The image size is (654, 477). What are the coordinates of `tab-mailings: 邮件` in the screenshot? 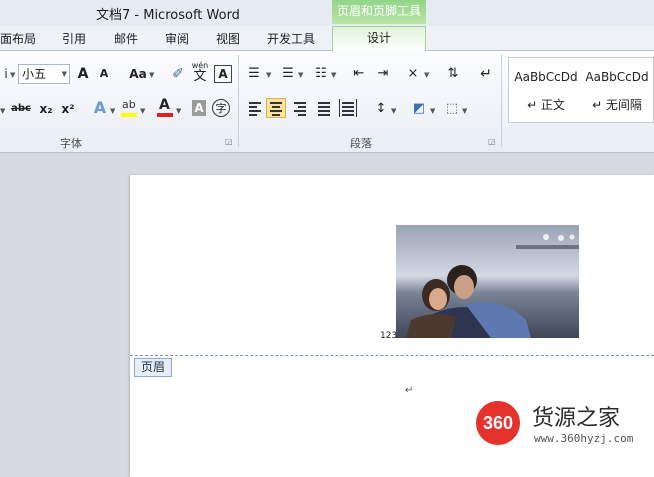 It's located at (126, 38).